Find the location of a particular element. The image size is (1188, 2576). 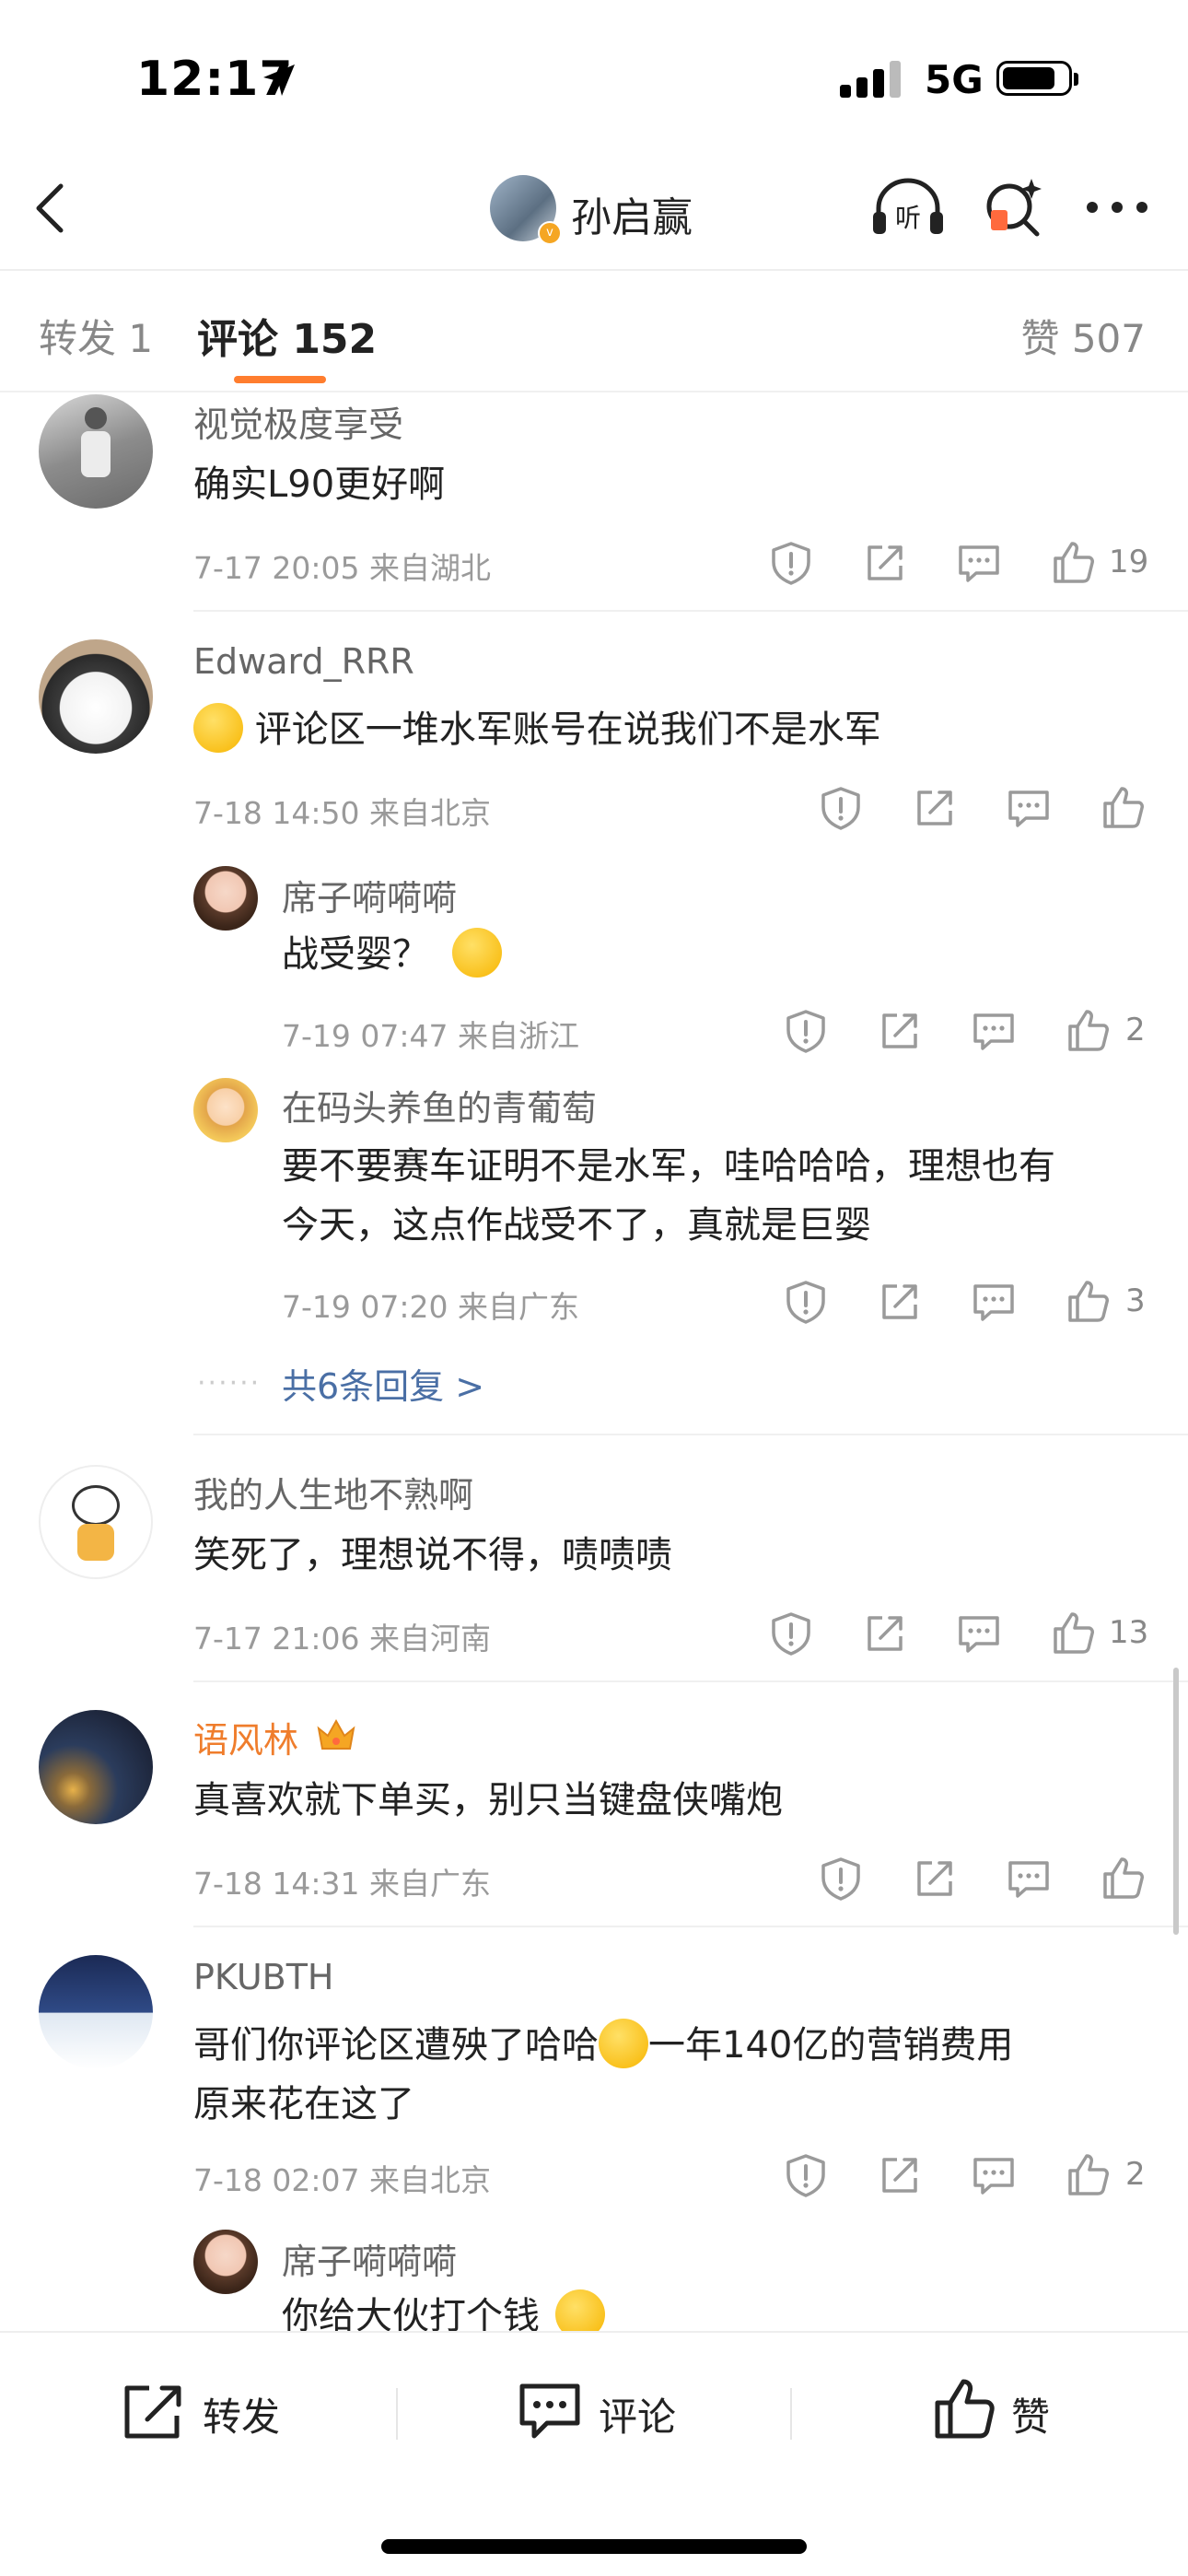

comment-button: 评论 is located at coordinates (637, 2414).